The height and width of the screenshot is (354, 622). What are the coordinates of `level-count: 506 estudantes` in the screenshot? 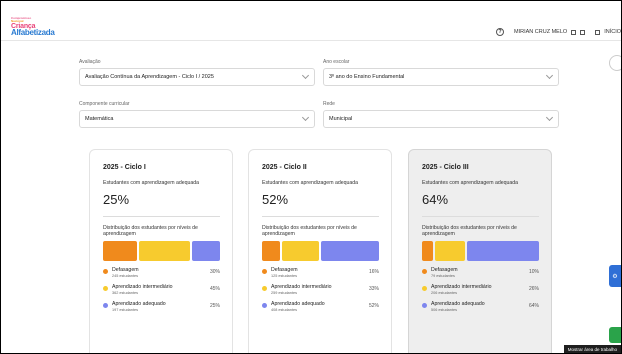 It's located at (444, 310).